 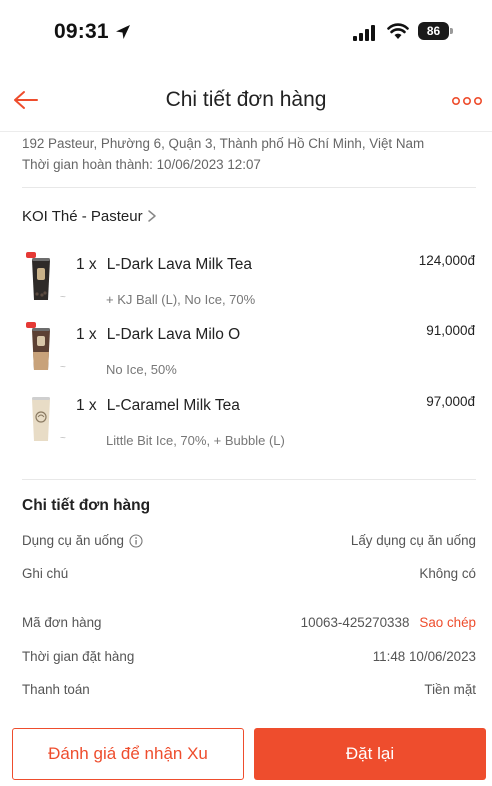 What do you see at coordinates (364, 33) in the screenshot?
I see `signal-icon` at bounding box center [364, 33].